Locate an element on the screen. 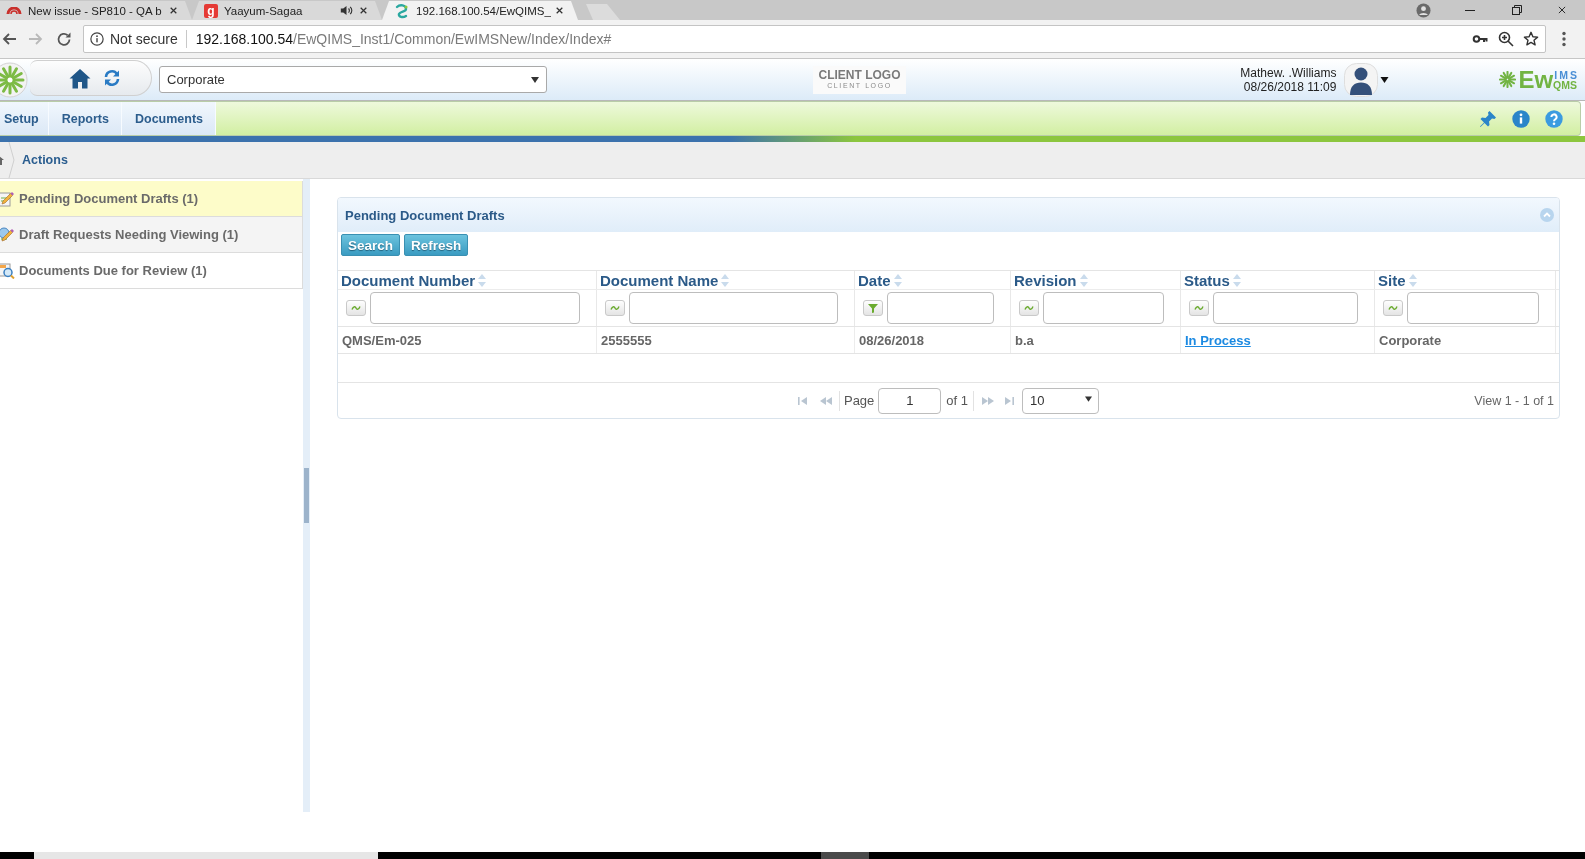 Image resolution: width=1585 pixels, height=859 pixels. funnel-icon is located at coordinates (873, 308).